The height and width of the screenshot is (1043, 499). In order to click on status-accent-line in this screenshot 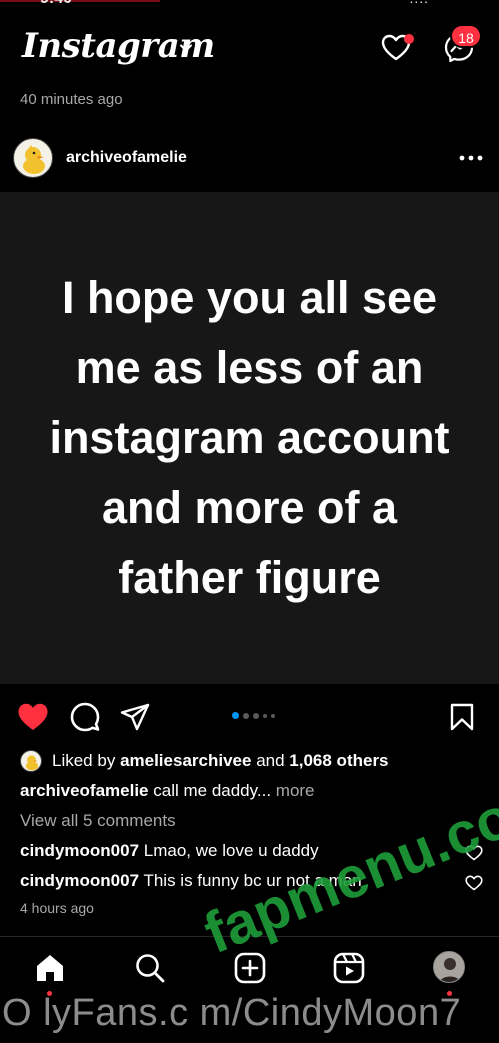, I will do `click(80, 1)`.